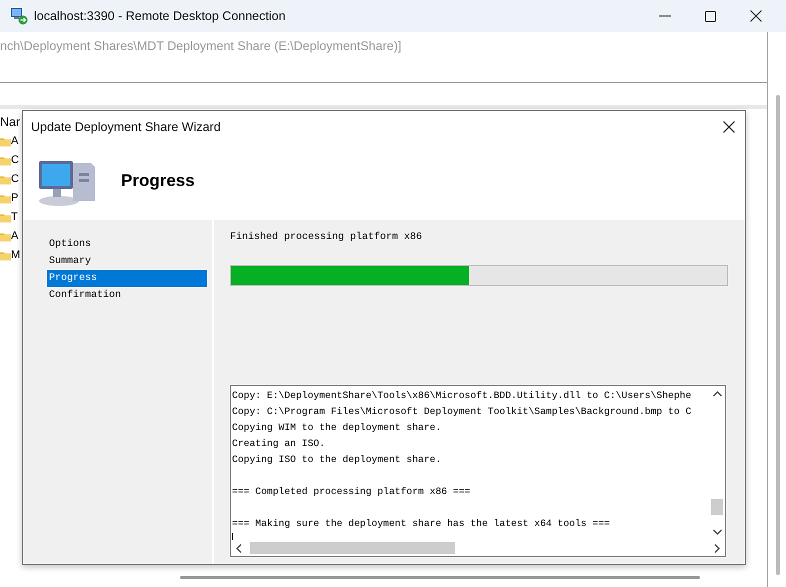 This screenshot has height=587, width=786. Describe the element at coordinates (337, 428) in the screenshot. I see `log-line: Copying WIM to the deployment share.` at that location.